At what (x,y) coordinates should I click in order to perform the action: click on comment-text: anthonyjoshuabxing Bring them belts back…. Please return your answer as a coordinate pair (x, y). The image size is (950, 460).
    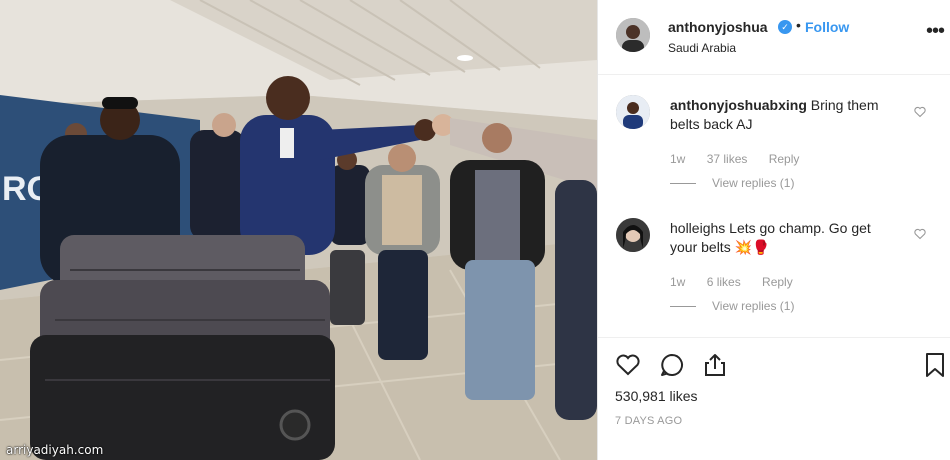
    Looking at the image, I should click on (785, 115).